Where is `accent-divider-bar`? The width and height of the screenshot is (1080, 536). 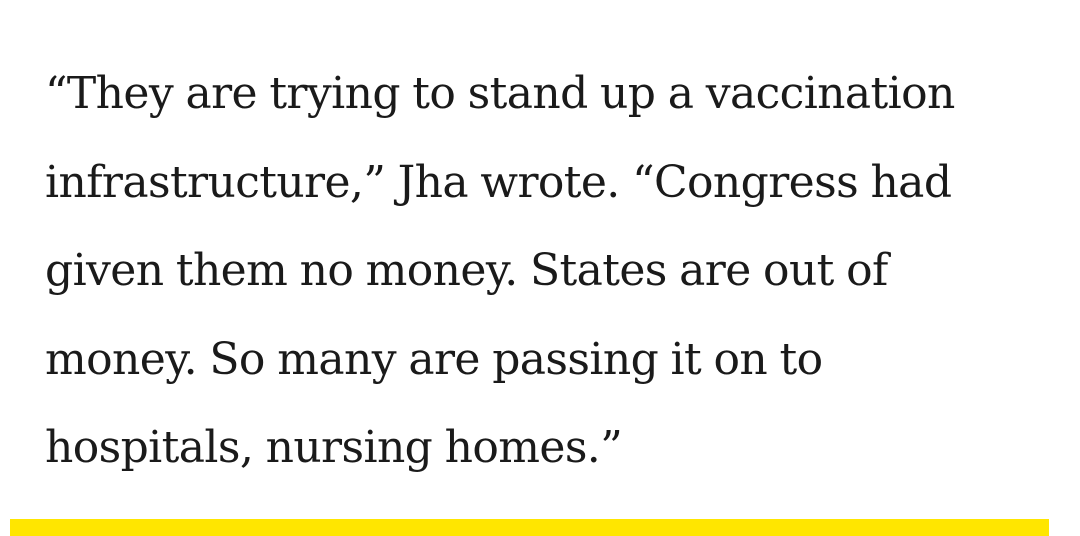 accent-divider-bar is located at coordinates (529, 527).